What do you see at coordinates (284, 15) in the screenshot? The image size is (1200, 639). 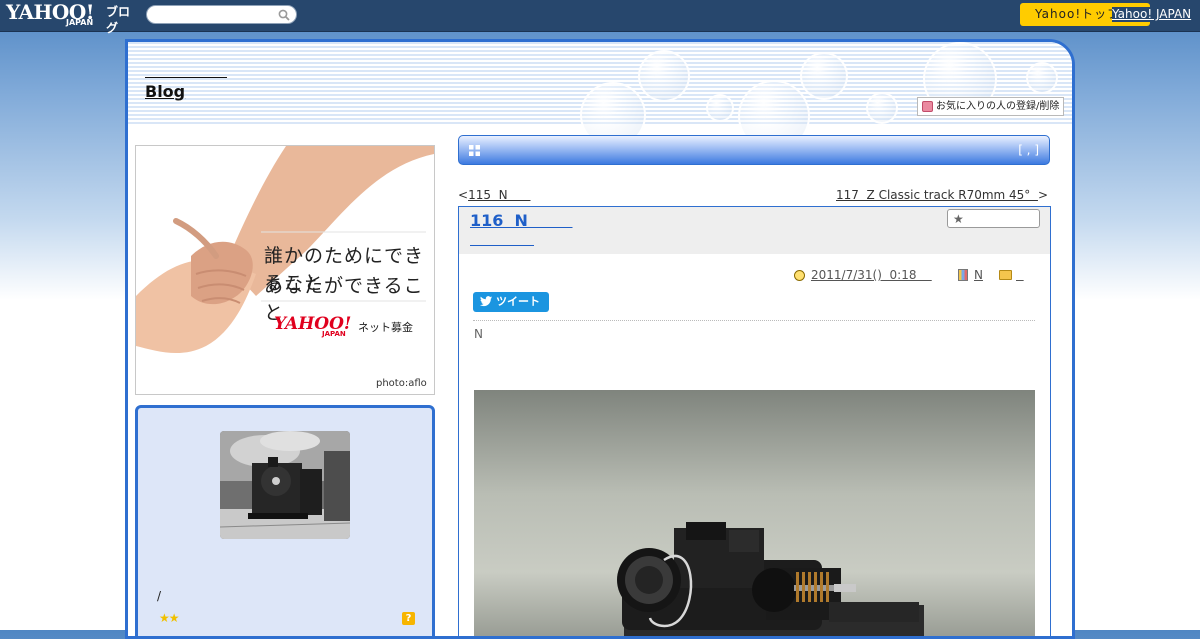 I see `search-icon` at bounding box center [284, 15].